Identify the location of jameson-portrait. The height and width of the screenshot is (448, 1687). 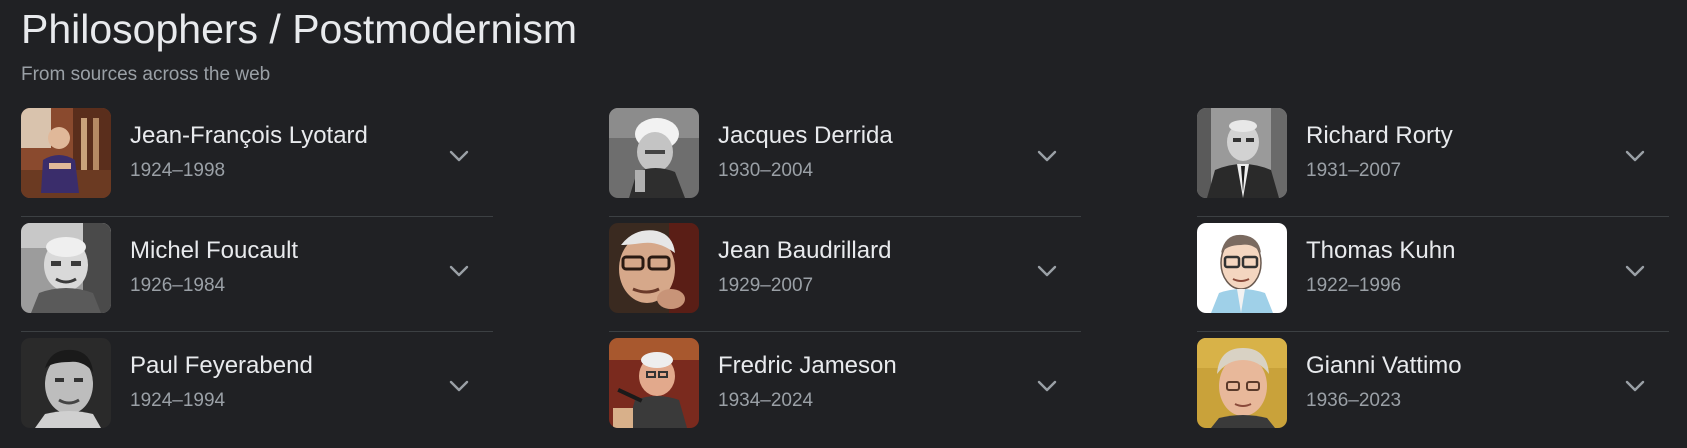
(654, 383).